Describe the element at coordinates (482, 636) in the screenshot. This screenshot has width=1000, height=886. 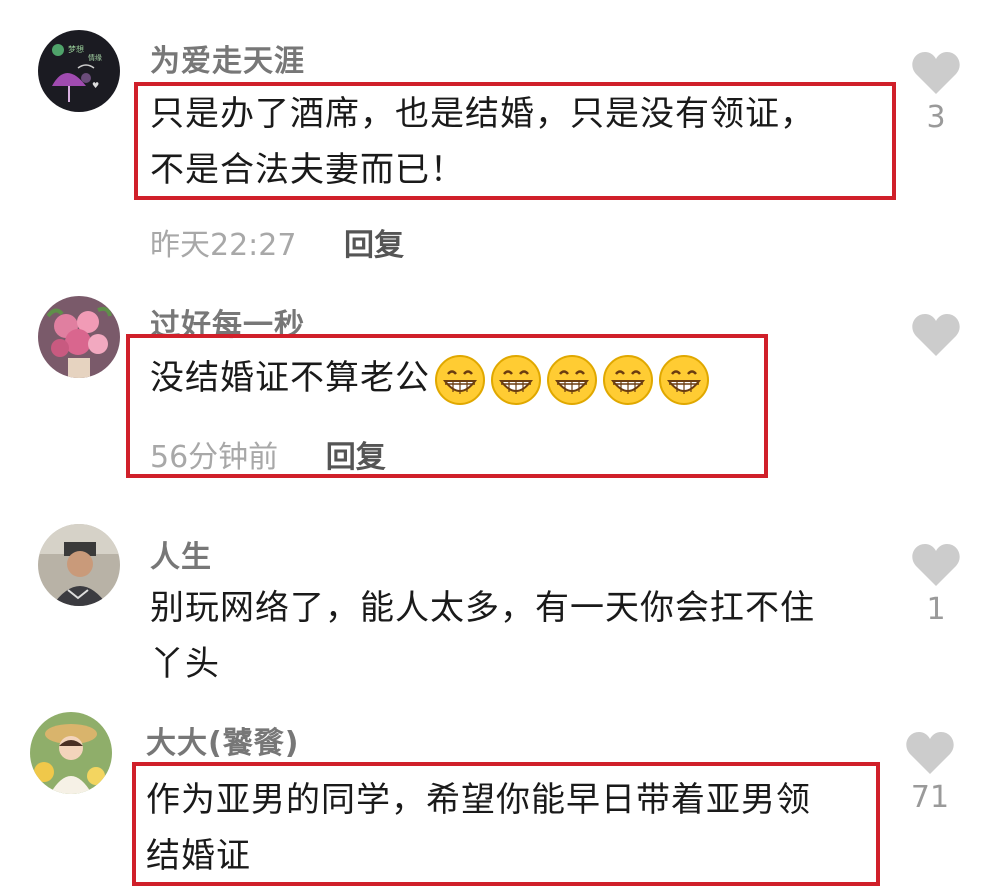
I see `comment-text: 别玩网络了，能人太多，有一天你会扛不住 丫头` at that location.